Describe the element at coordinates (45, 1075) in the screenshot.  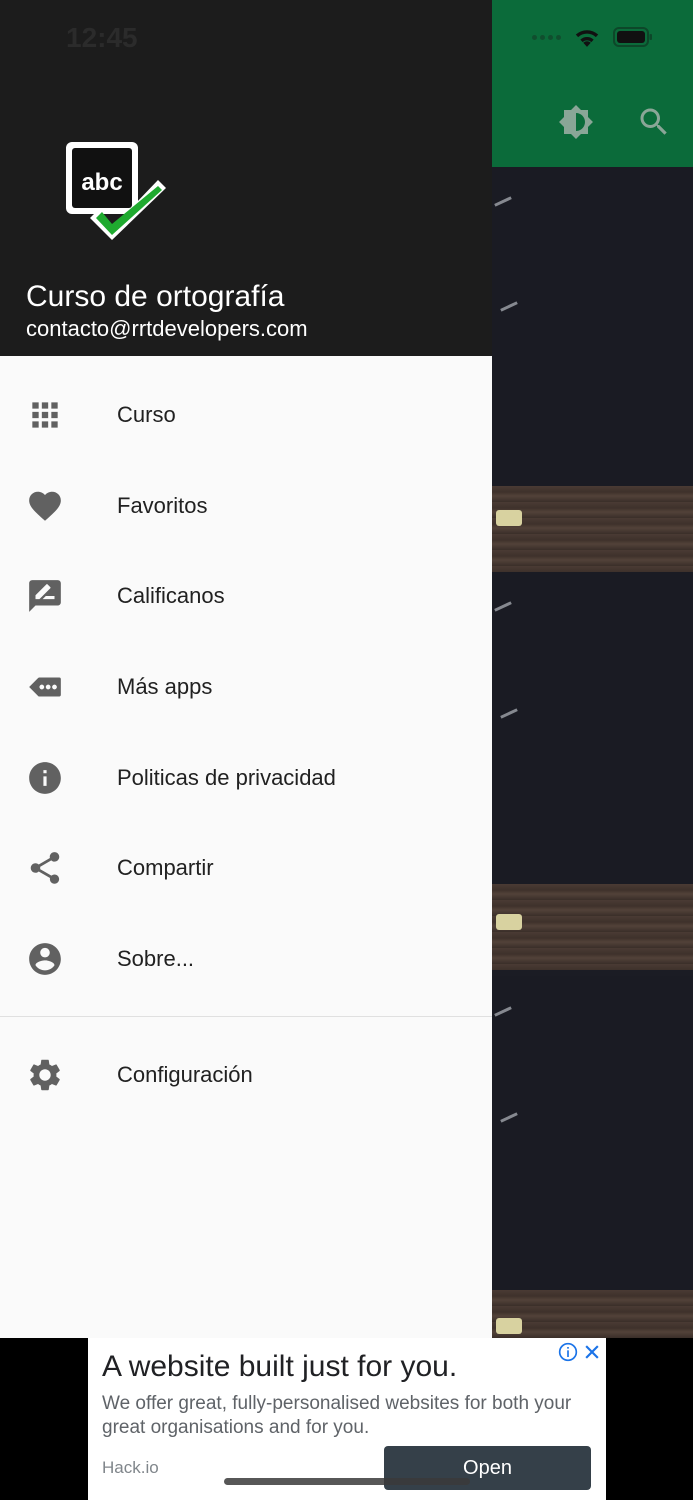
I see `gear-icon` at that location.